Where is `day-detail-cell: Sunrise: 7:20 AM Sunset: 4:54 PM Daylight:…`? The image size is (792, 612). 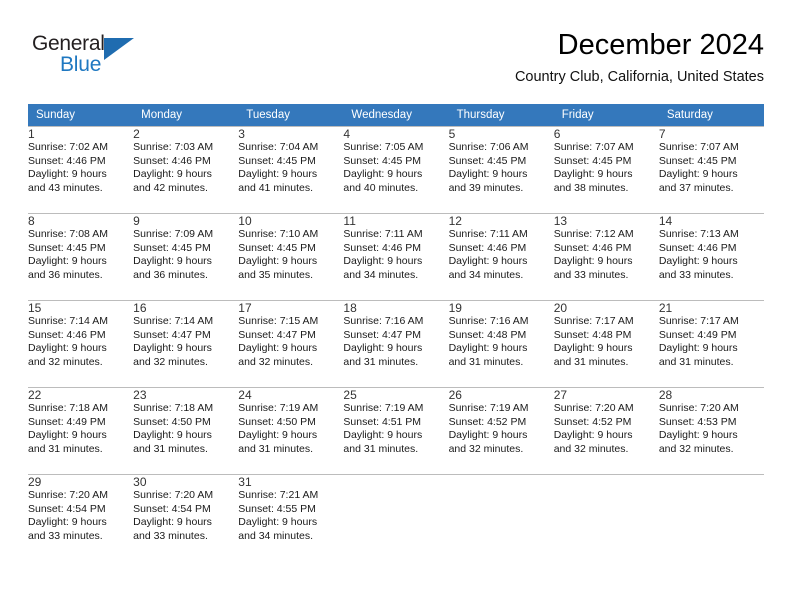 day-detail-cell: Sunrise: 7:20 AM Sunset: 4:54 PM Daylight:… is located at coordinates (81, 519).